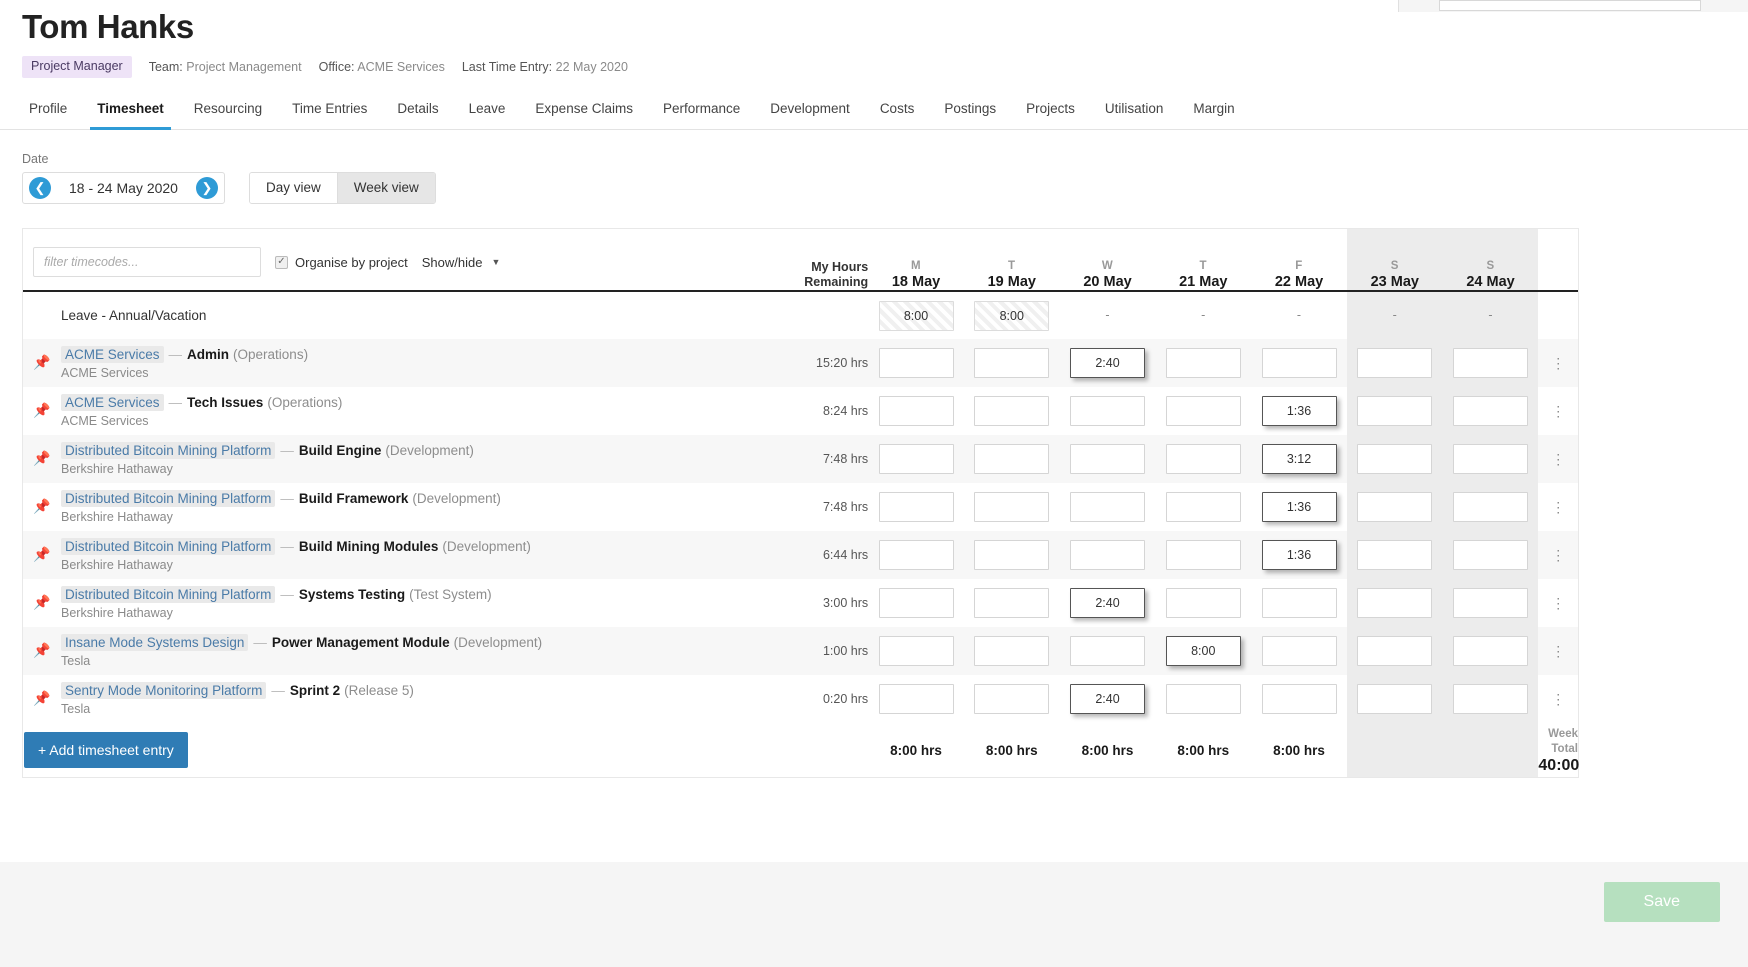  Describe the element at coordinates (329, 112) in the screenshot. I see `tab-time-entries: Time Entries` at that location.